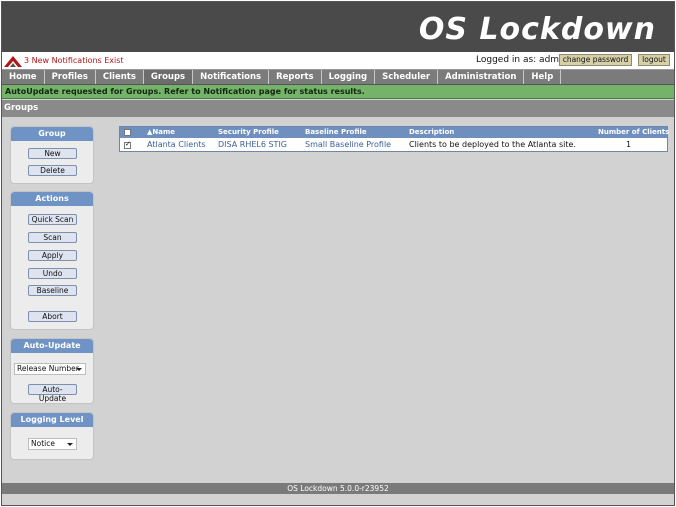 The width and height of the screenshot is (676, 507). Describe the element at coordinates (52, 134) in the screenshot. I see `group-panel-title: Group` at that location.